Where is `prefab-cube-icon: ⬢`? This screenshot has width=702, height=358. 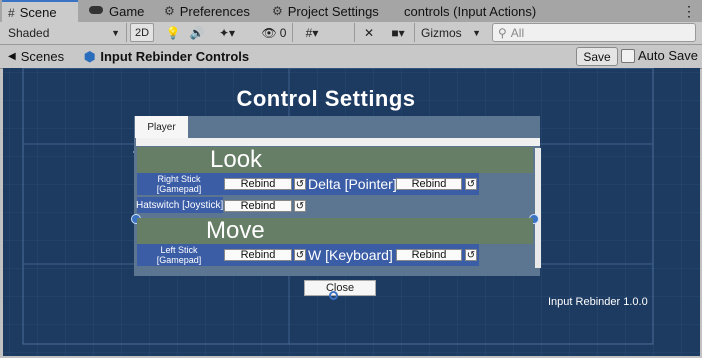
prefab-cube-icon: ⬢ is located at coordinates (90, 56).